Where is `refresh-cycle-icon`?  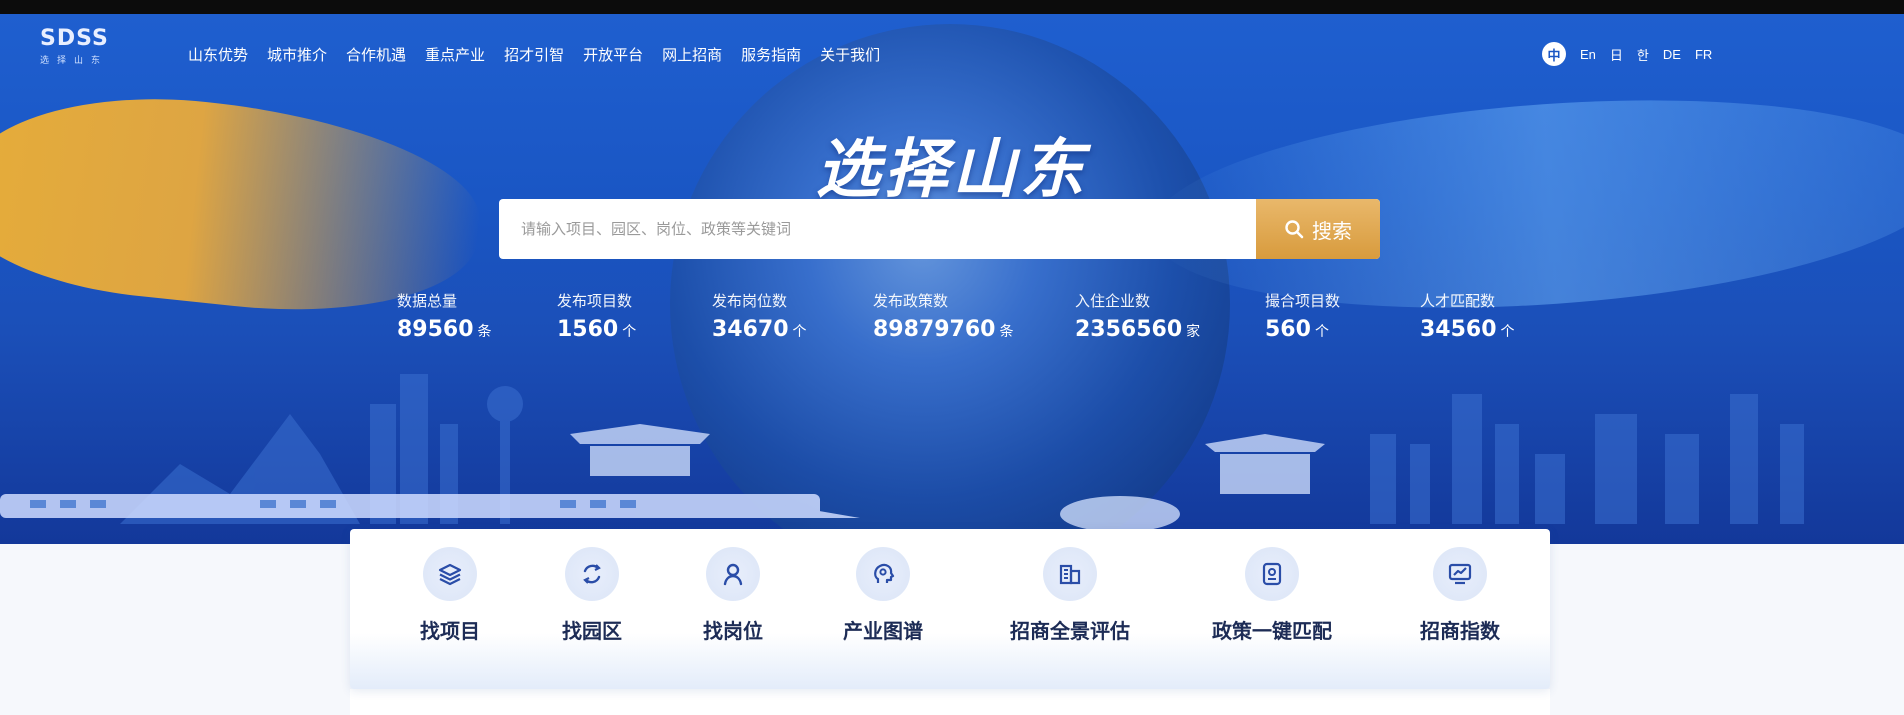
refresh-cycle-icon is located at coordinates (592, 574).